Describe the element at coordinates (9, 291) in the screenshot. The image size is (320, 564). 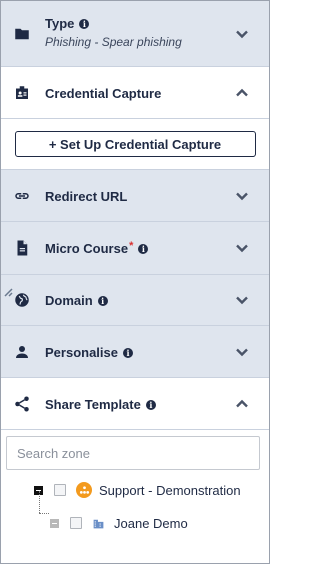
I see `resize-handle-icon` at that location.